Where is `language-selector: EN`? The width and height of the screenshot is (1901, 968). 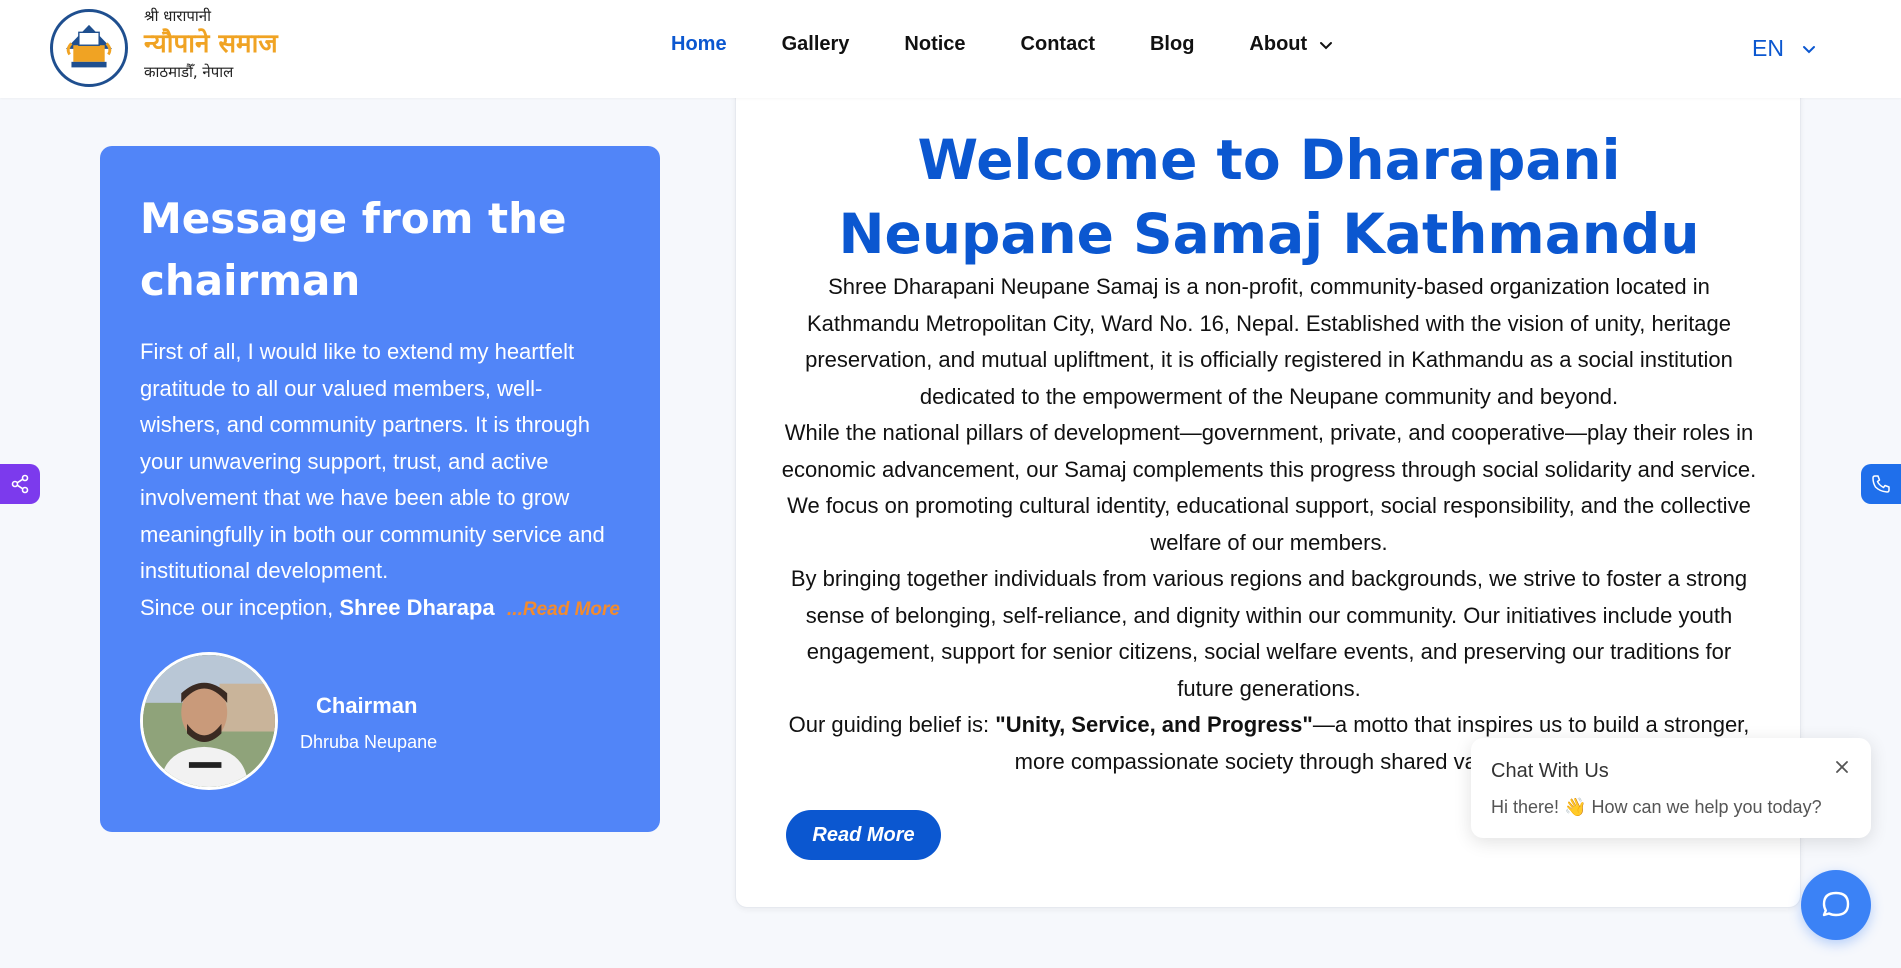
language-selector: EN is located at coordinates (1784, 48).